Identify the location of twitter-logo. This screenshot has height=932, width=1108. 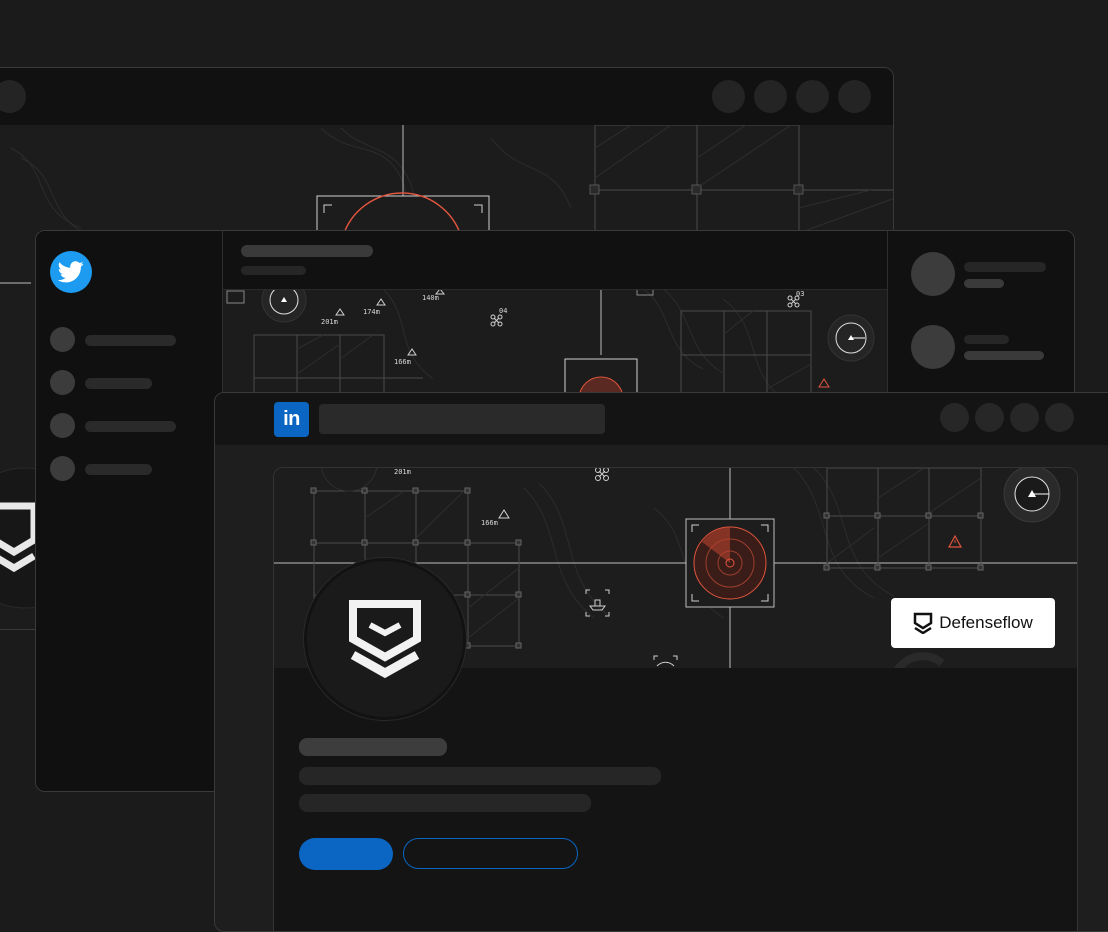
(71, 272).